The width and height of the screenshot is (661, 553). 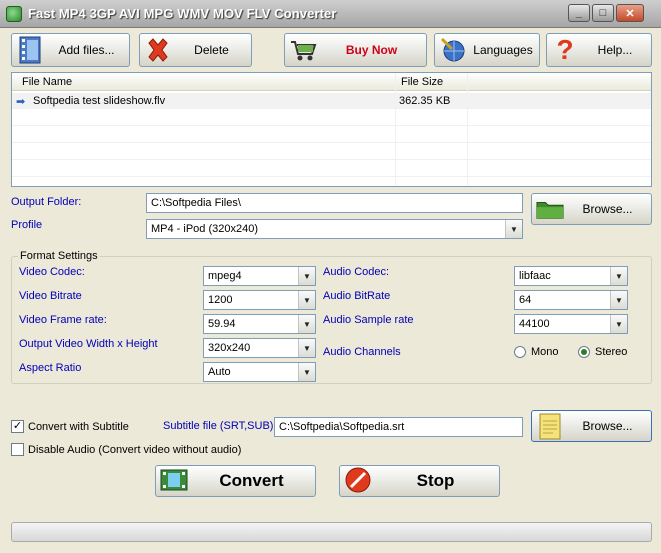 I want to click on languages-label: Languages, so click(x=503, y=50).